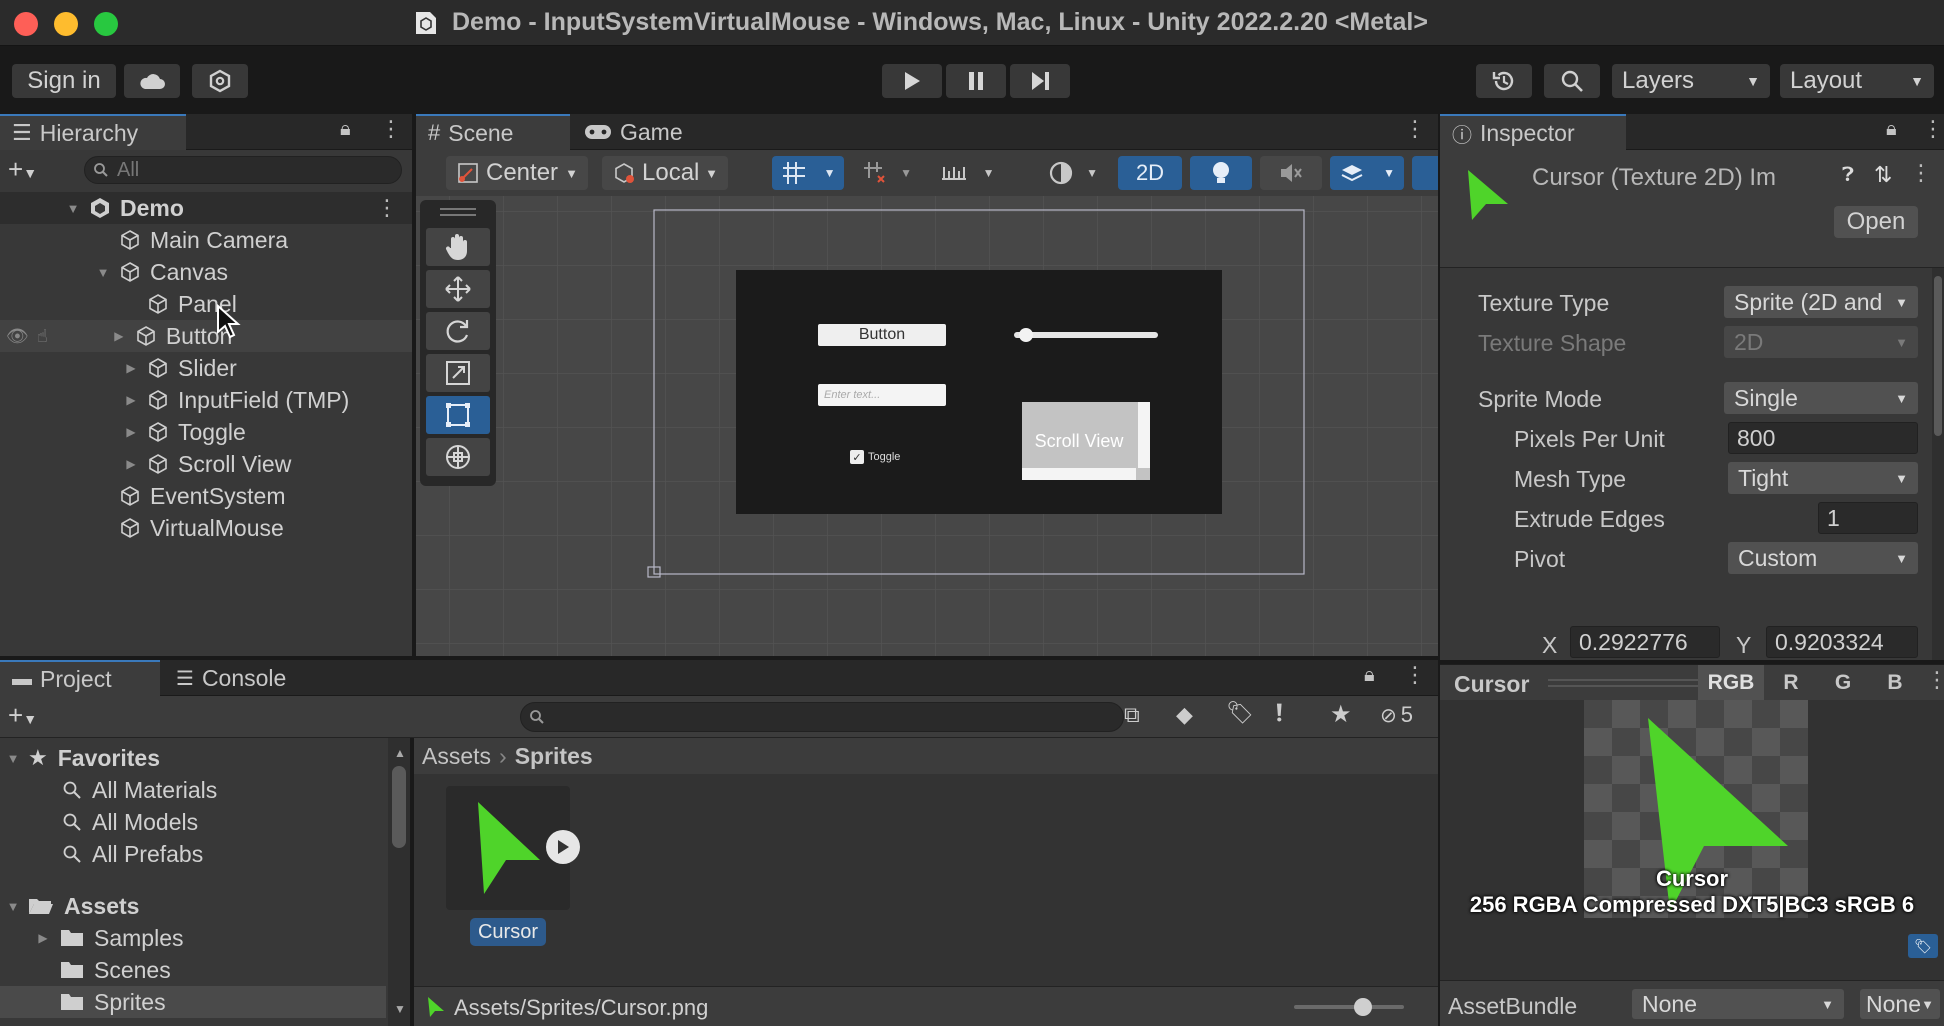 The height and width of the screenshot is (1026, 1944). I want to click on channel-g-button: G, so click(1843, 683).